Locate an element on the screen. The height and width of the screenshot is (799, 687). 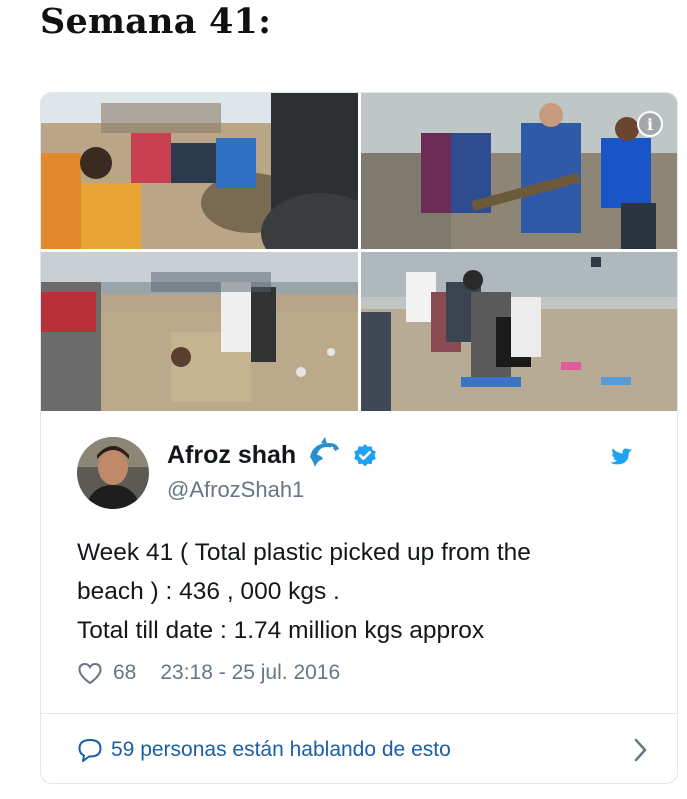
heart-icon is located at coordinates (90, 673).